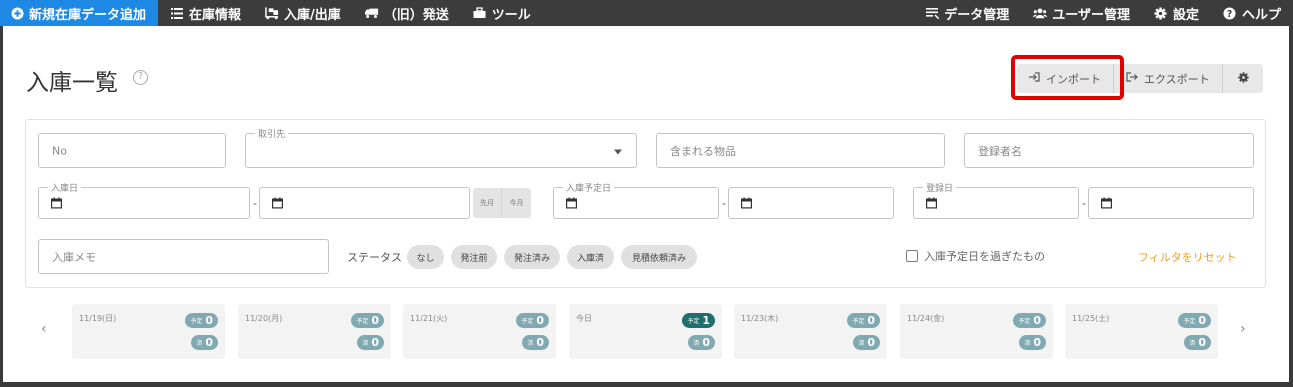 The image size is (1293, 387). I want to click on no-input: No, so click(132, 150).